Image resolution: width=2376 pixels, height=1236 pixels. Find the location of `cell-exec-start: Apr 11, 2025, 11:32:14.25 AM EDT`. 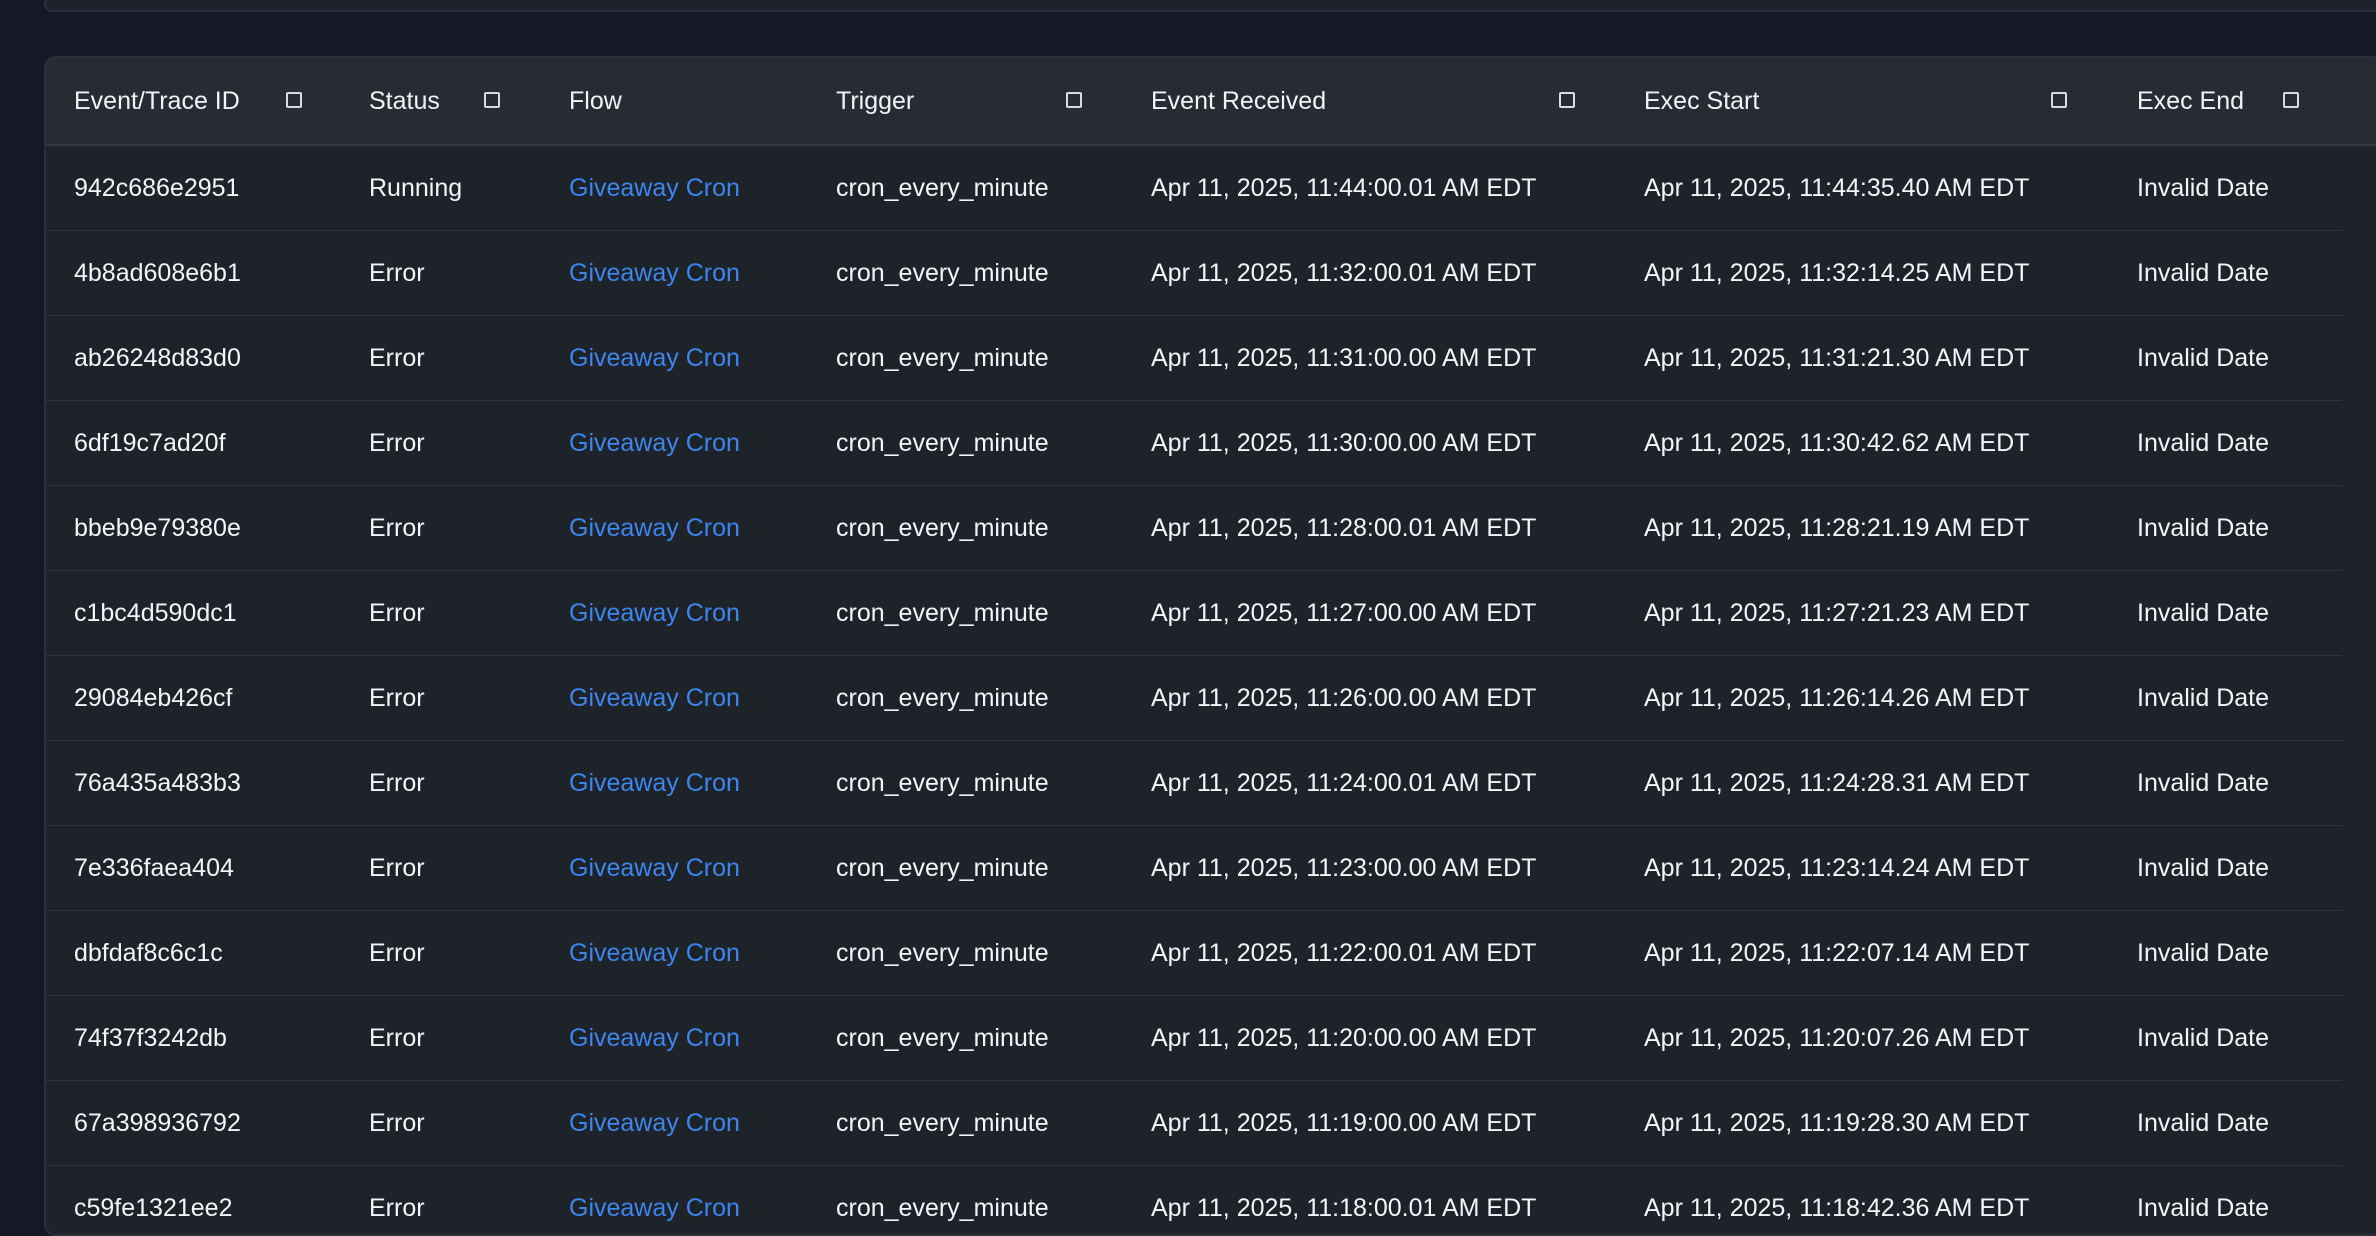

cell-exec-start: Apr 11, 2025, 11:32:14.25 AM EDT is located at coordinates (1837, 273).